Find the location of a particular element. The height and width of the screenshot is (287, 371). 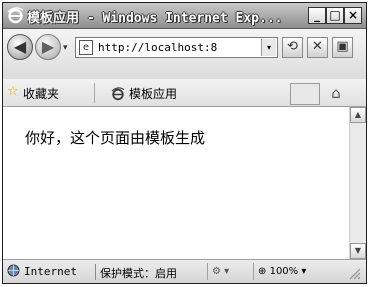

protected-mode-status: 保护模式：启用 is located at coordinates (138, 273).